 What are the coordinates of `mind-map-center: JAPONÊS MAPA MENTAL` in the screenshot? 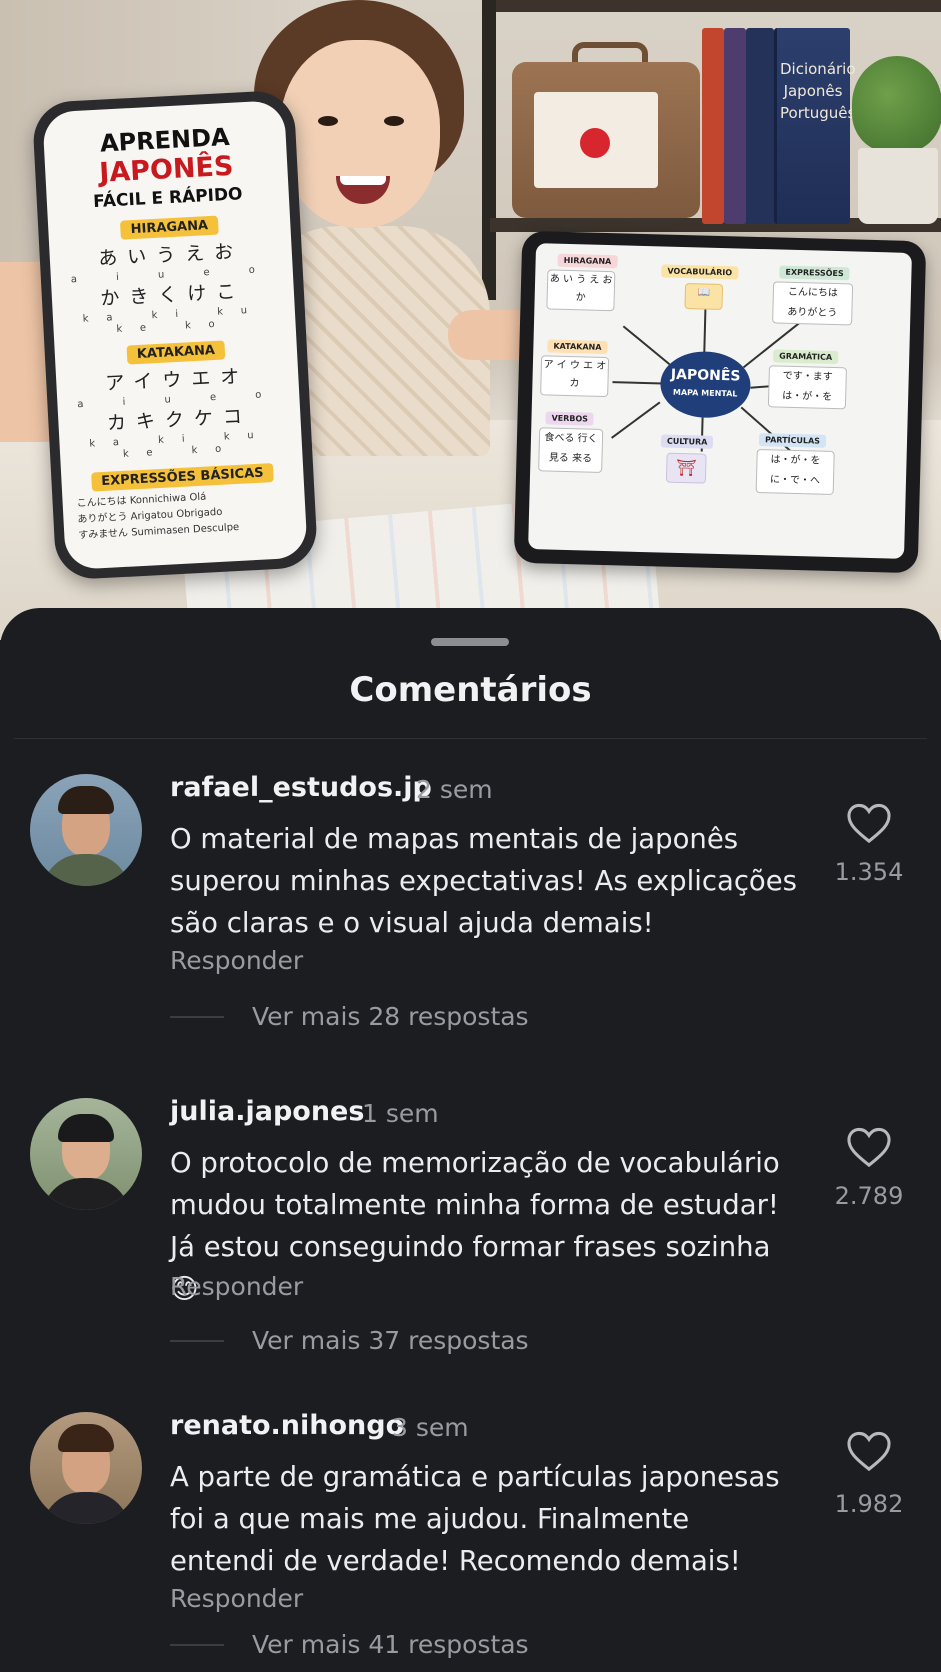 It's located at (705, 384).